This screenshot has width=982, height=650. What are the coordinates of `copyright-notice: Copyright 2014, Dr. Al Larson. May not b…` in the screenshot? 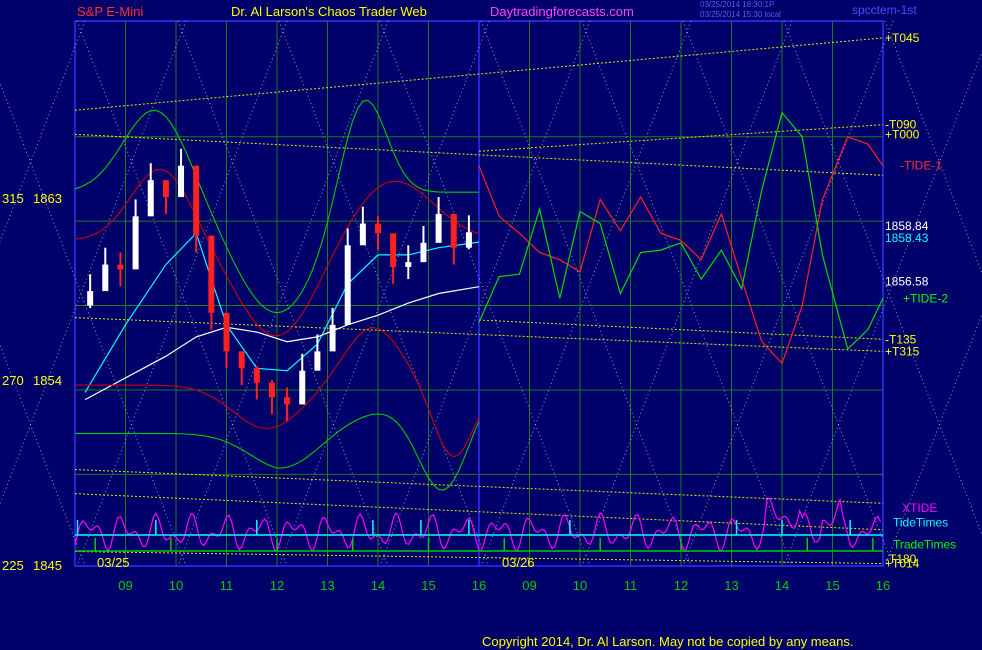 It's located at (668, 641).